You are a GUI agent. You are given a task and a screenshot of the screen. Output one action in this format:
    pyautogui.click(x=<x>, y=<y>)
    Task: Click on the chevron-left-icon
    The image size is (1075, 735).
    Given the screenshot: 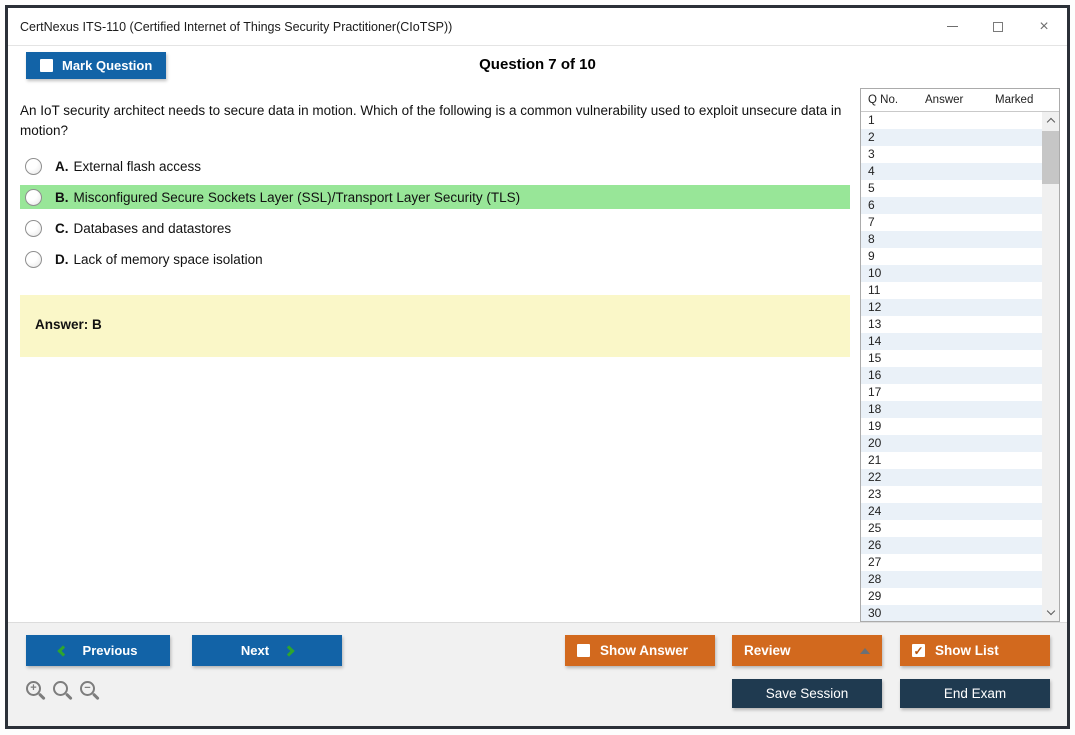 What is the action you would take?
    pyautogui.click(x=62, y=650)
    